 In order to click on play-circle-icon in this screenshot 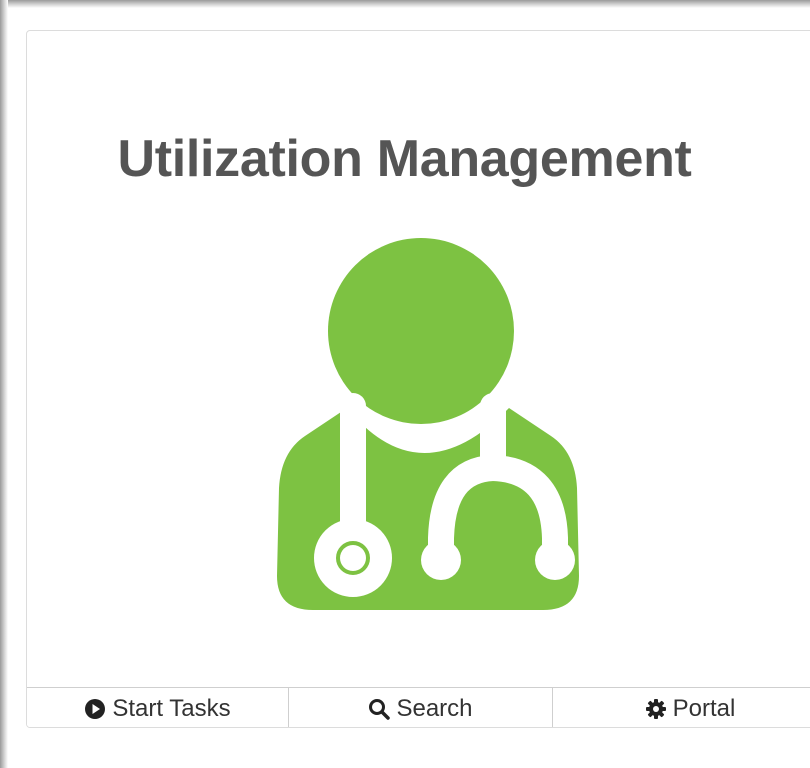, I will do `click(95, 709)`.